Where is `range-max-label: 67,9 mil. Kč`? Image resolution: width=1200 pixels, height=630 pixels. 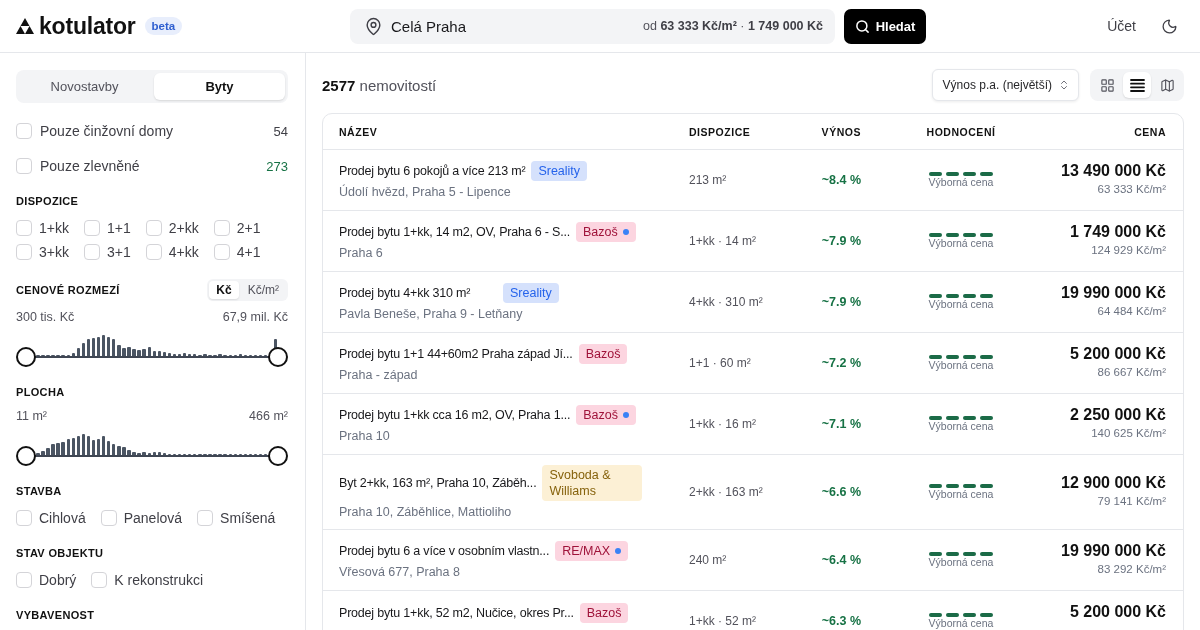 range-max-label: 67,9 mil. Kč is located at coordinates (255, 317).